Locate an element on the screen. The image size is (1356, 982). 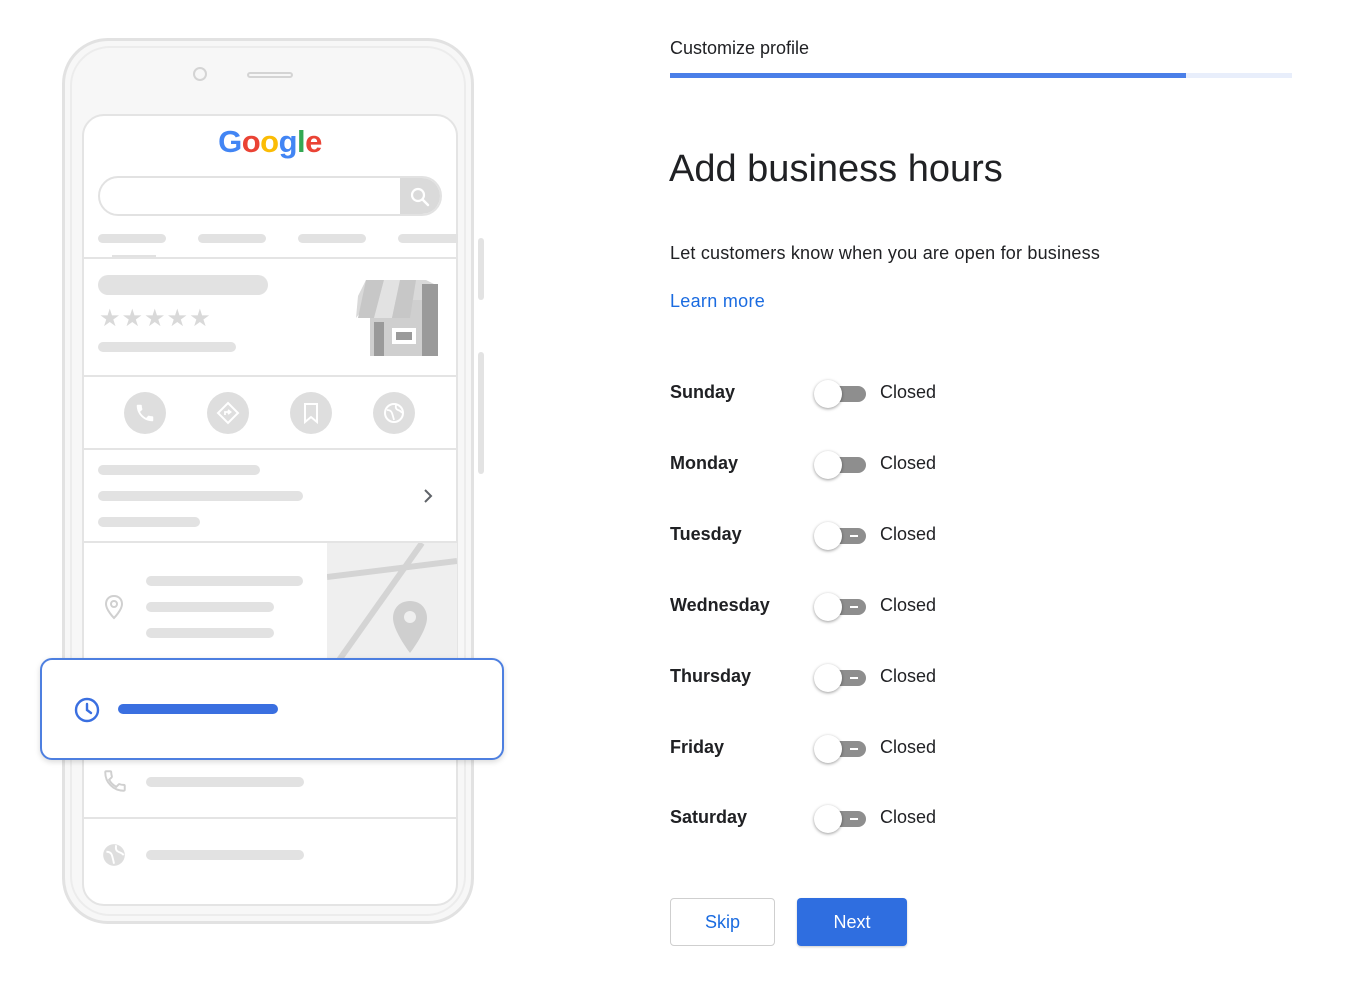
day-name: Saturday is located at coordinates (709, 817).